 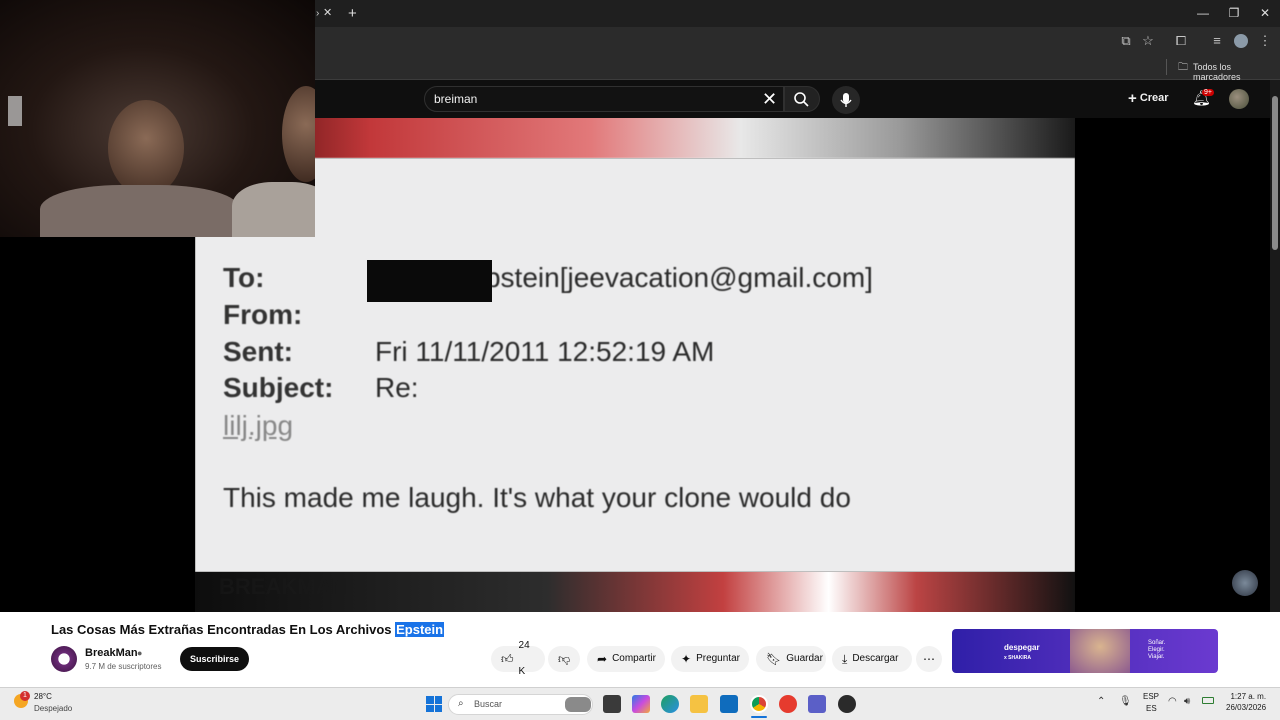 What do you see at coordinates (397, 387) in the screenshot?
I see `subject-value: Re:` at bounding box center [397, 387].